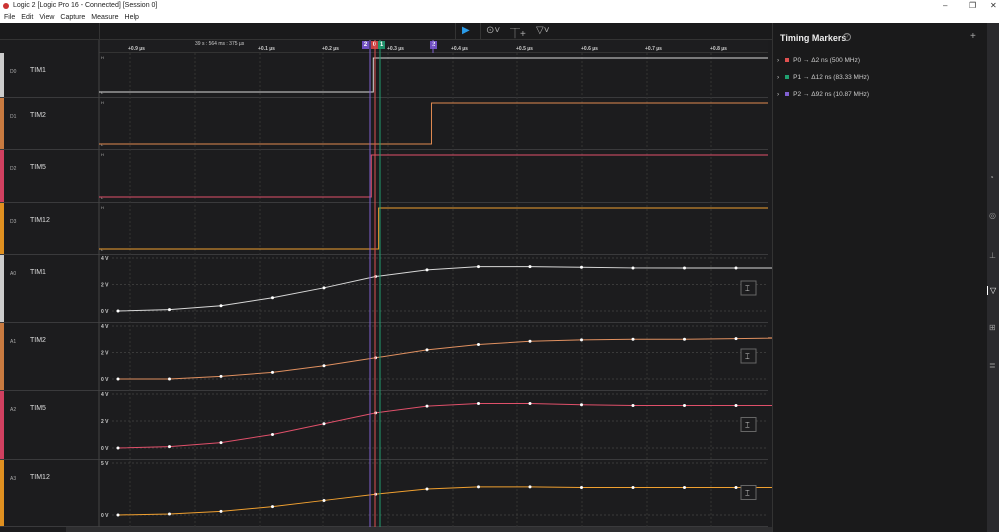  What do you see at coordinates (992, 215) in the screenshot?
I see `extensions-icon: ◎` at bounding box center [992, 215].